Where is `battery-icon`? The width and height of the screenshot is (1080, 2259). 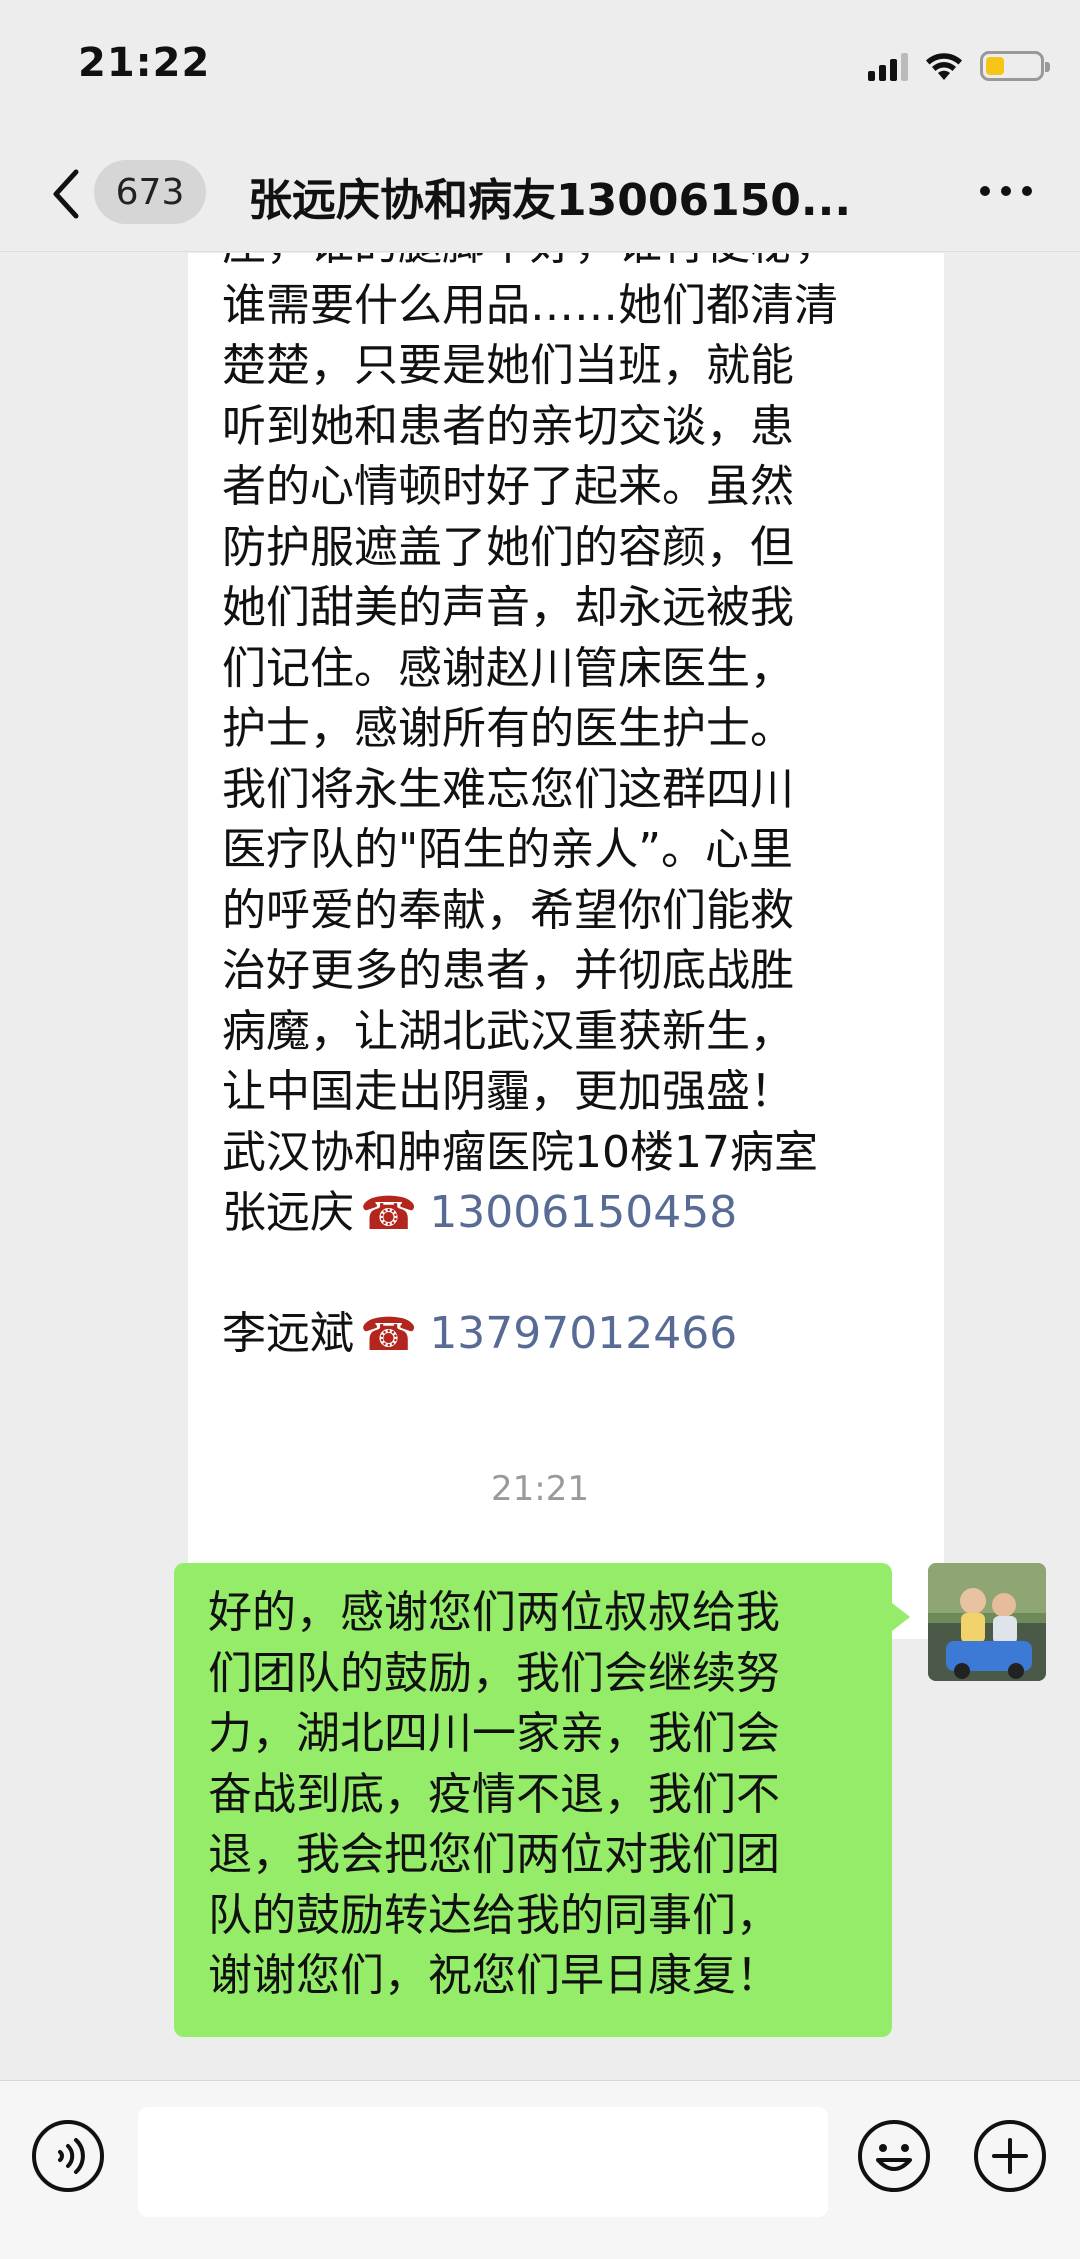
battery-icon is located at coordinates (1015, 66).